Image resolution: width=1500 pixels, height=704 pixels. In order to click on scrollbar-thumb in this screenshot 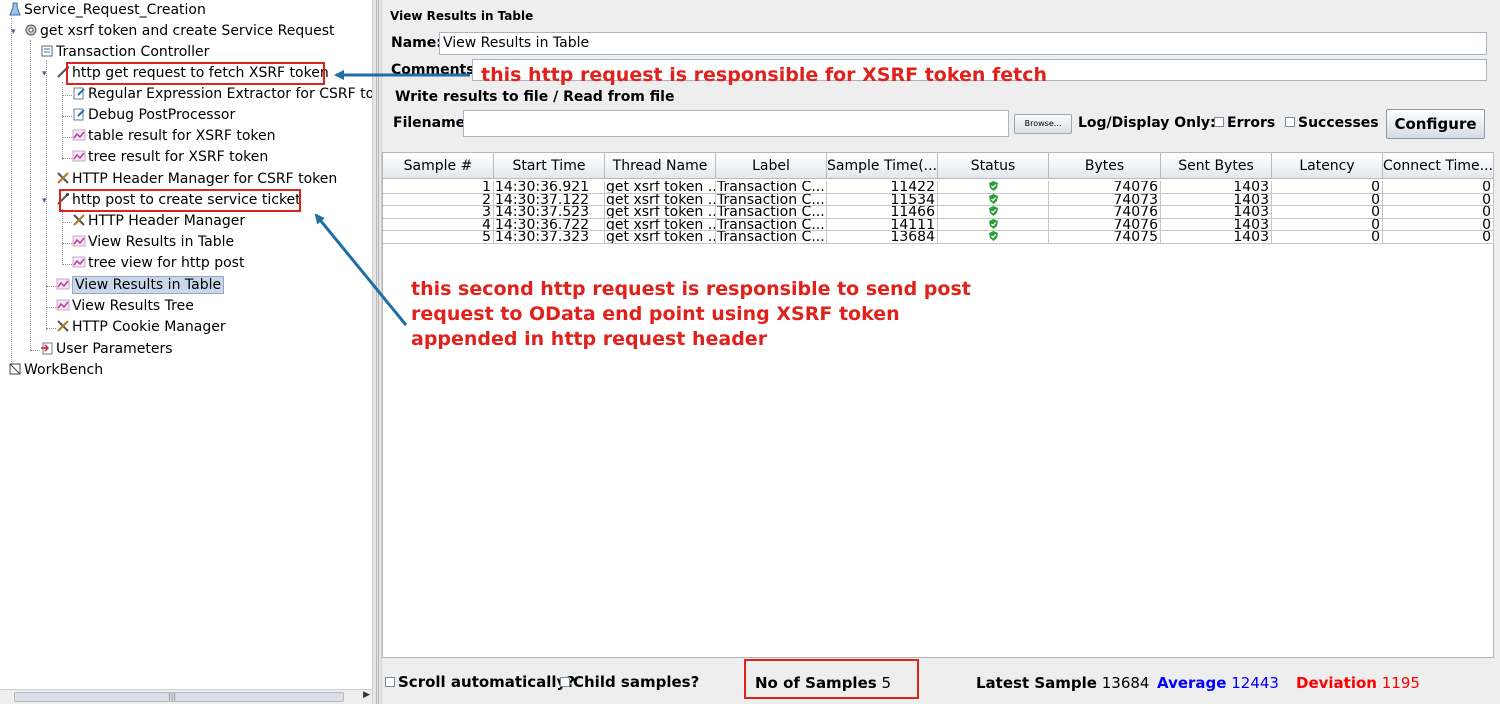, I will do `click(179, 697)`.